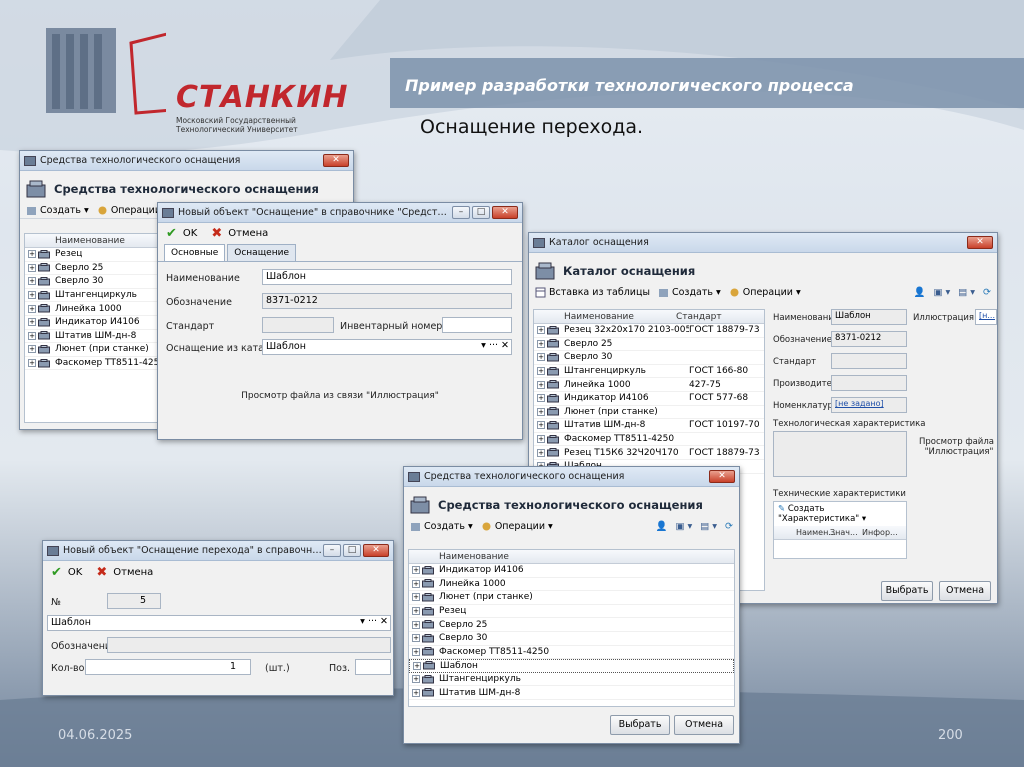  Describe the element at coordinates (869, 361) in the screenshot. I see `standard-field` at that location.